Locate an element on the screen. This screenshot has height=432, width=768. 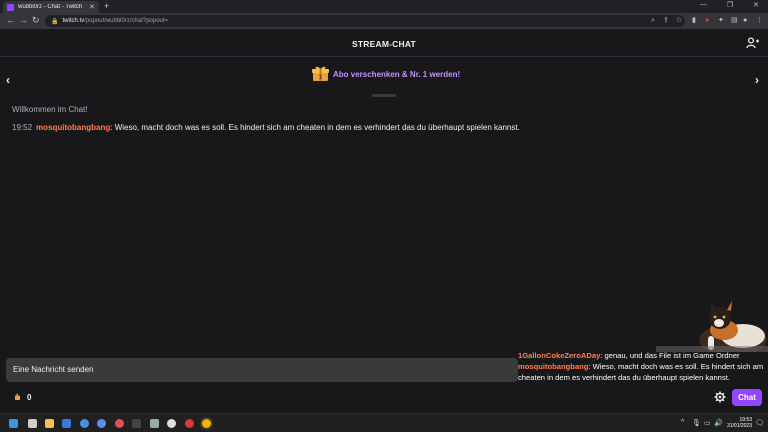
tray-overflow-icon: ^ is located at coordinates (682, 422).